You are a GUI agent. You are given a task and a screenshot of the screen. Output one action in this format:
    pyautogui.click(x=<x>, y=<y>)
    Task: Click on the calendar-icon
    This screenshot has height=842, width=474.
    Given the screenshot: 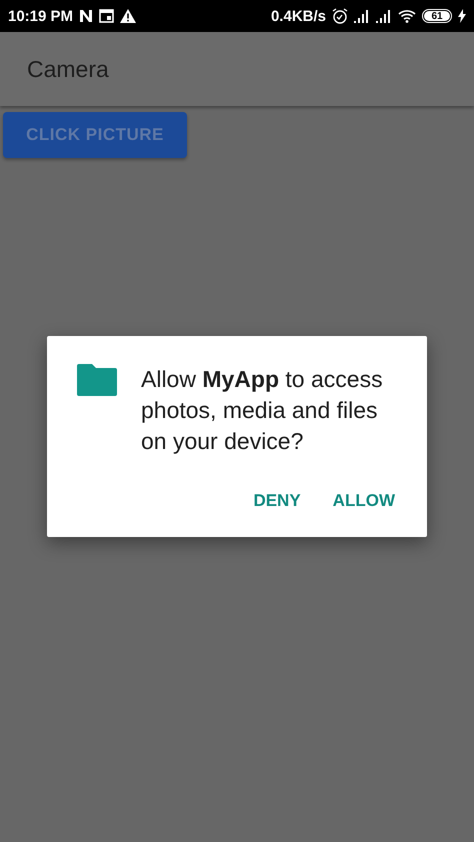 What is the action you would take?
    pyautogui.click(x=106, y=16)
    